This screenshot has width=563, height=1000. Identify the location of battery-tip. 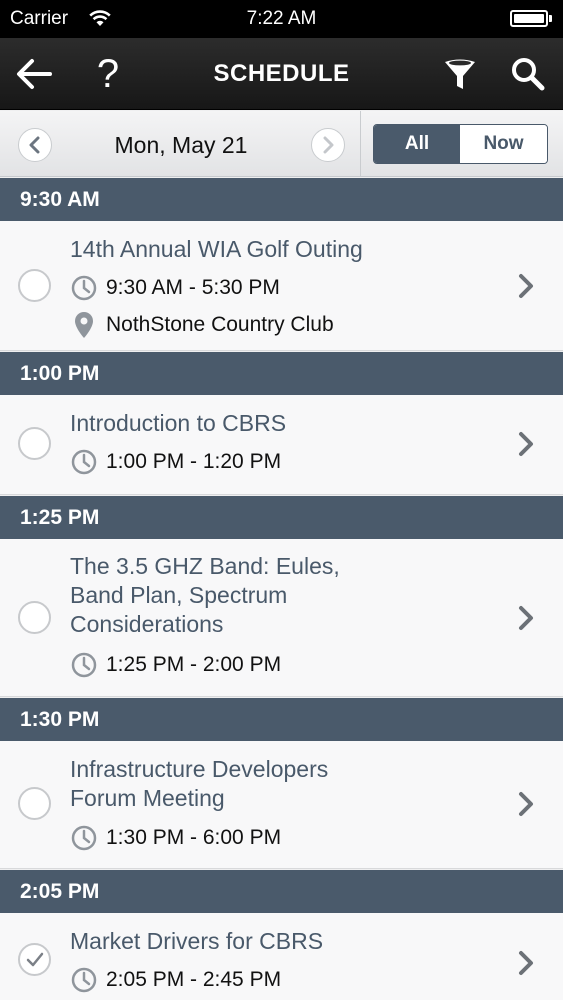
(550, 18).